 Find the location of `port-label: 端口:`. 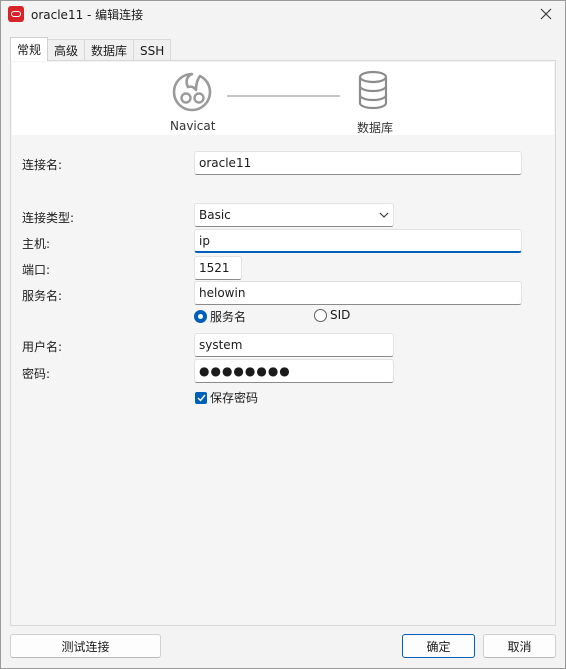

port-label: 端口: is located at coordinates (36, 270).